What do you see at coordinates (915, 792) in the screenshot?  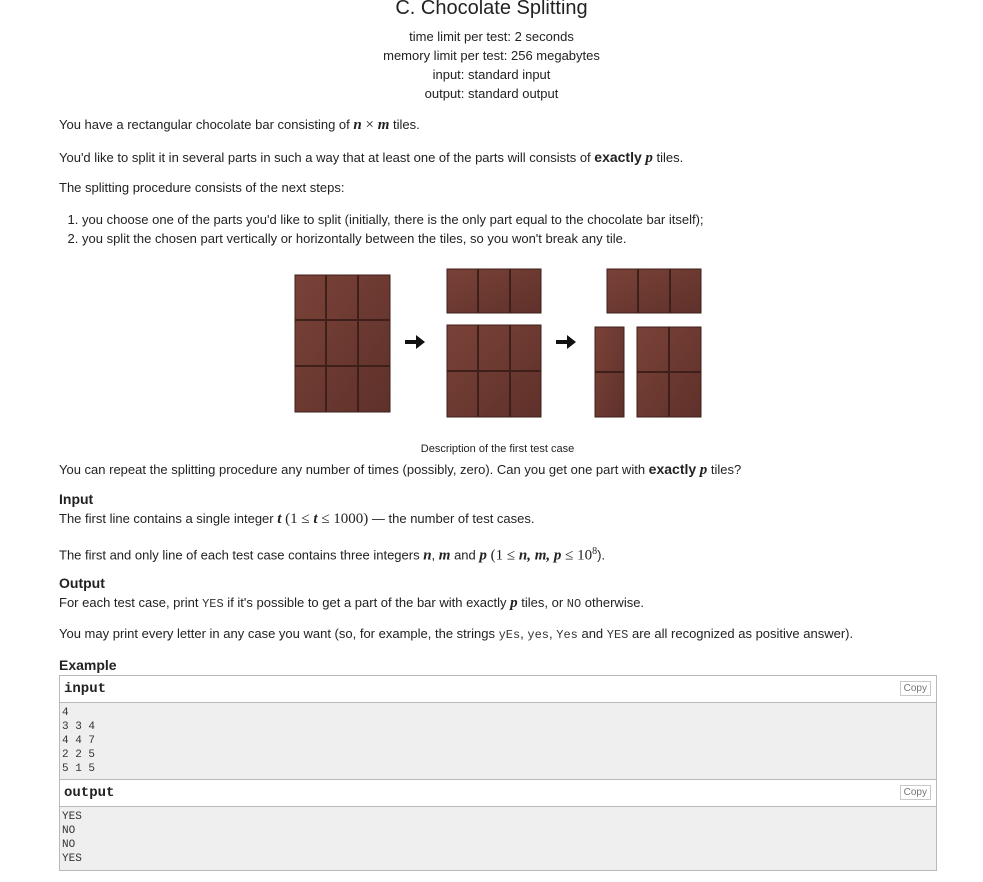 I see `copy-output-button: Copy` at bounding box center [915, 792].